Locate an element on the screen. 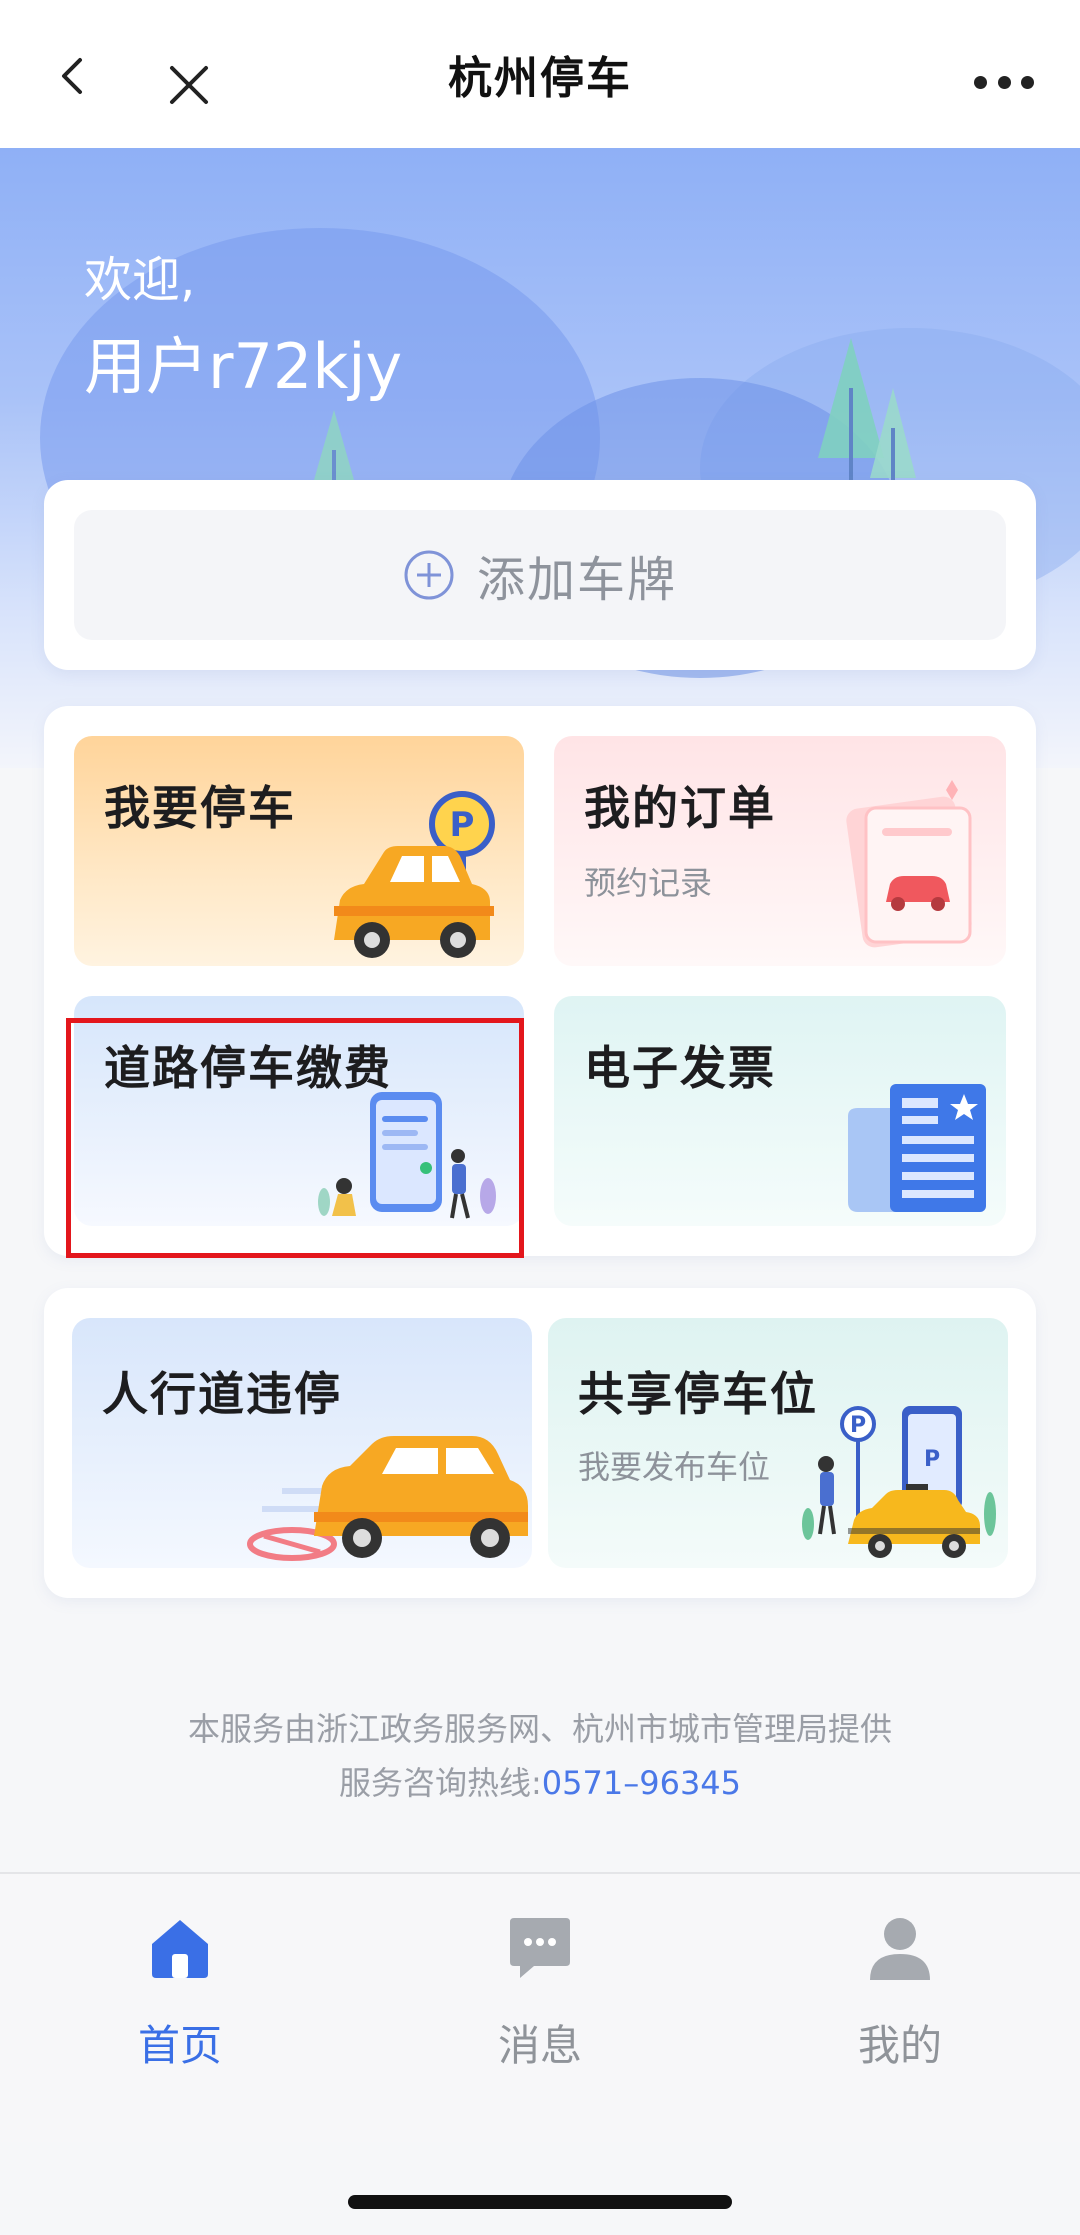 This screenshot has width=1080, height=2235. tab-label: 我的 is located at coordinates (899, 2045).